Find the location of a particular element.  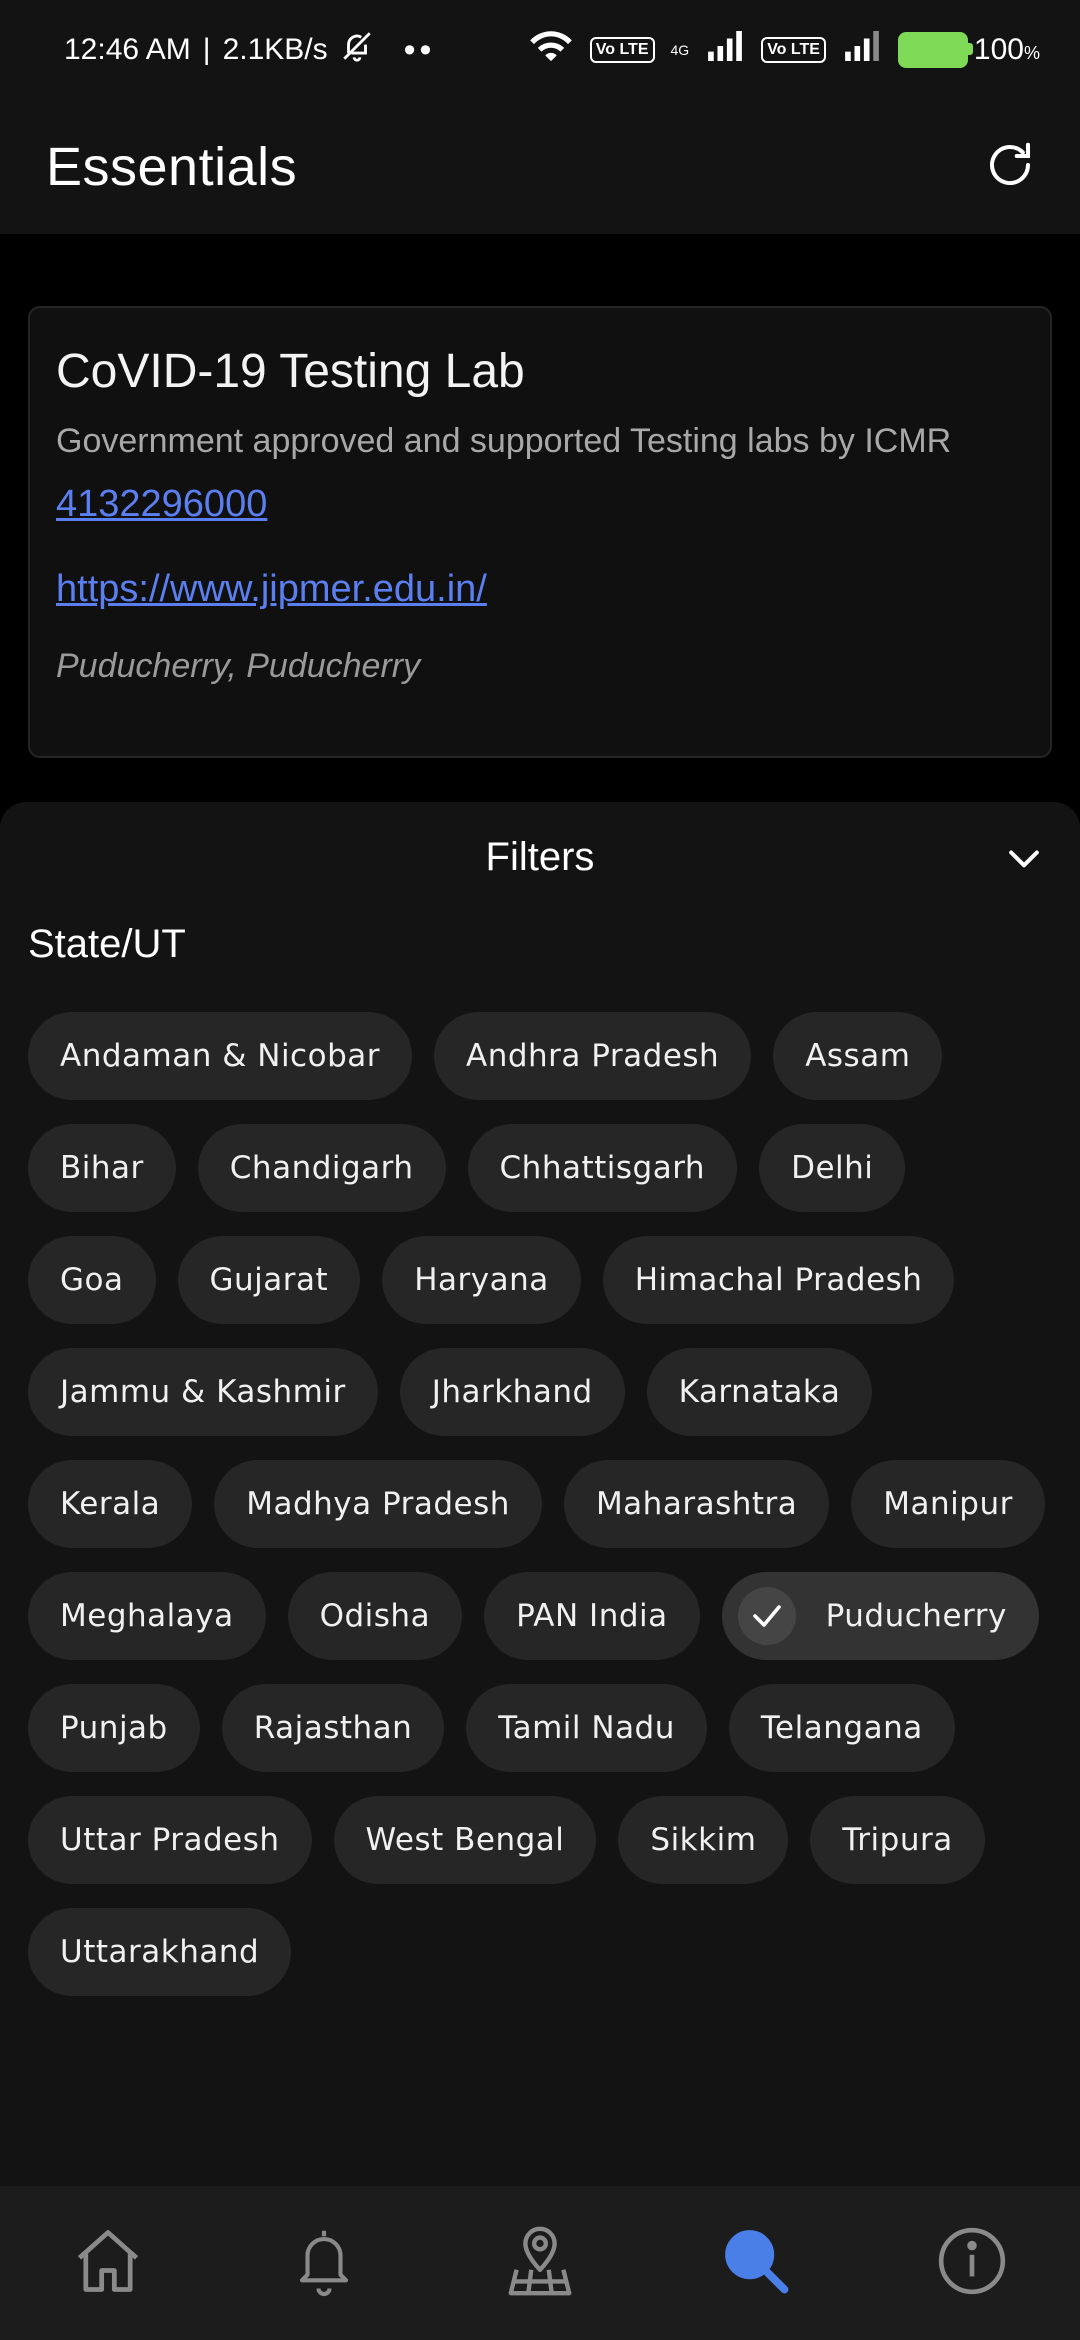

filter-chip-label: Kerala is located at coordinates (110, 1504).